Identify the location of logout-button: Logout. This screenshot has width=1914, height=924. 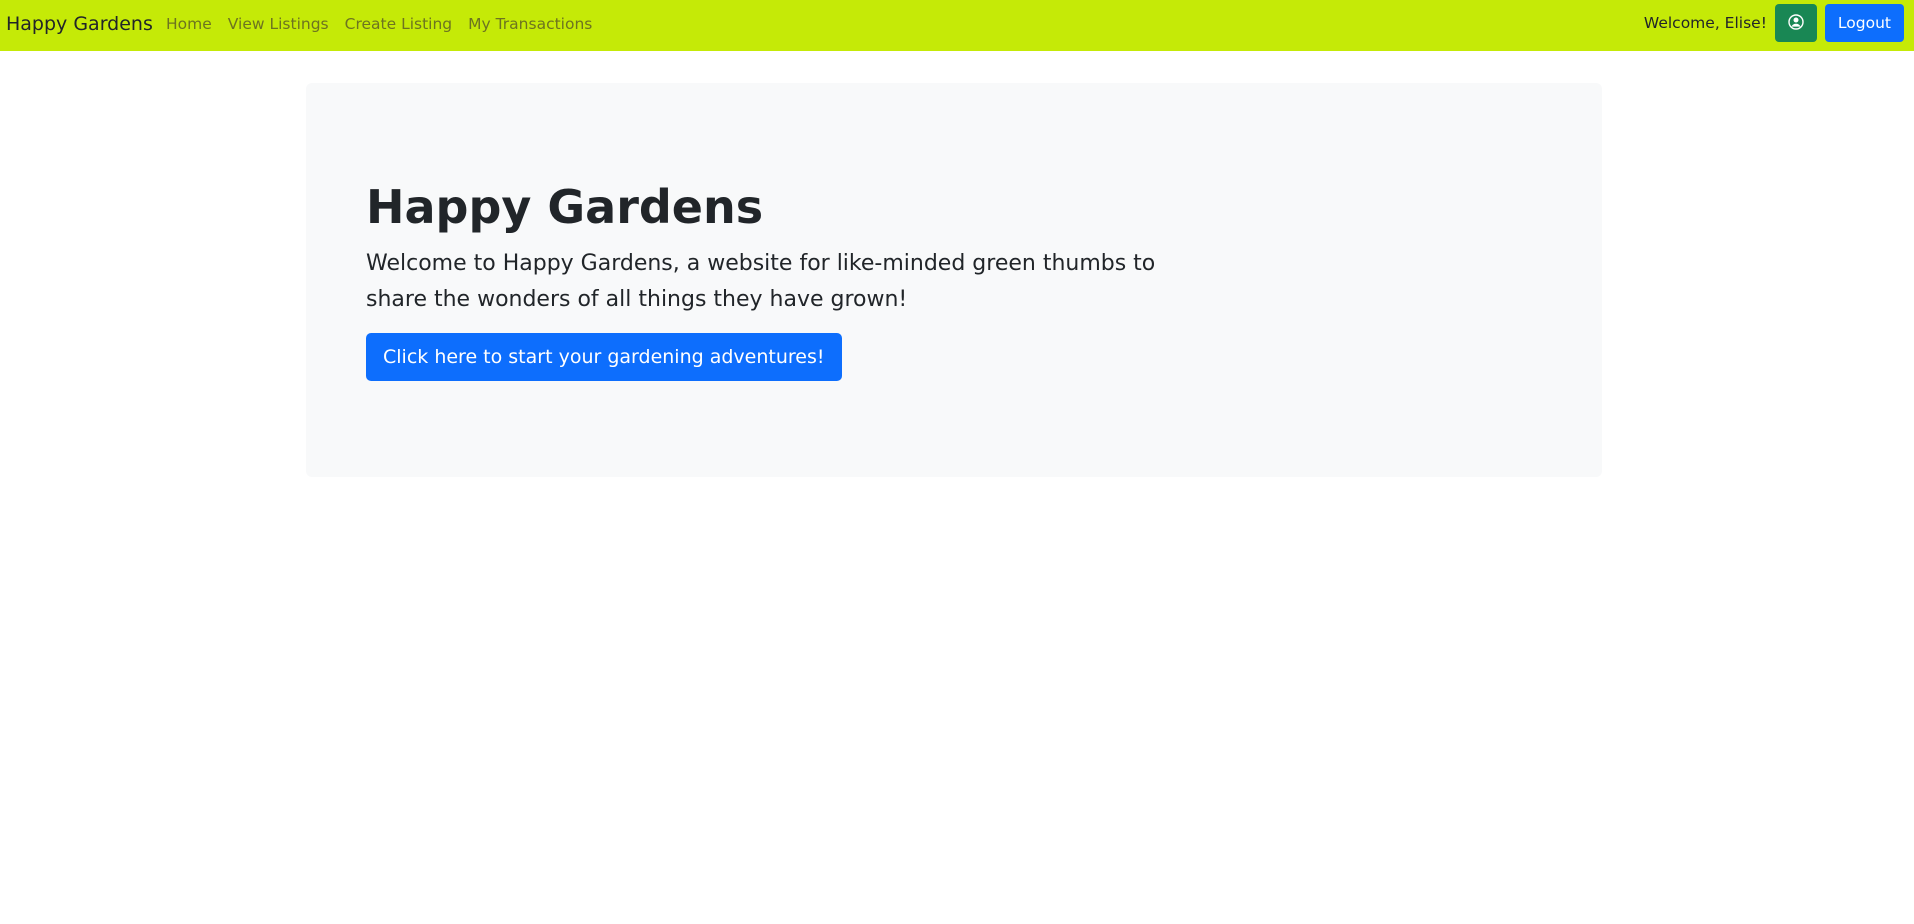
(1864, 23).